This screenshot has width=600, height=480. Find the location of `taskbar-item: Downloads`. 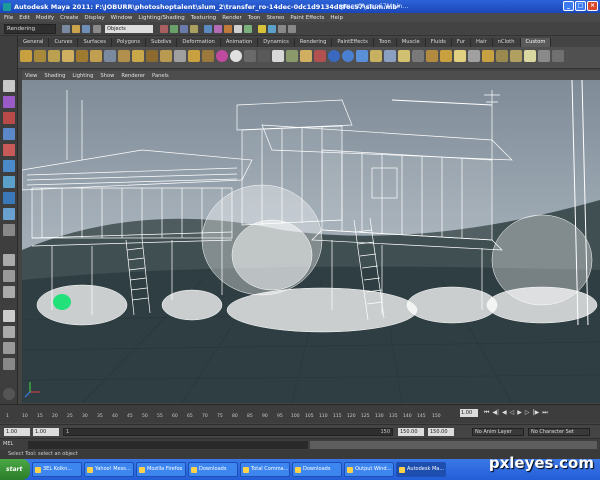

taskbar-item: Downloads is located at coordinates (317, 469).